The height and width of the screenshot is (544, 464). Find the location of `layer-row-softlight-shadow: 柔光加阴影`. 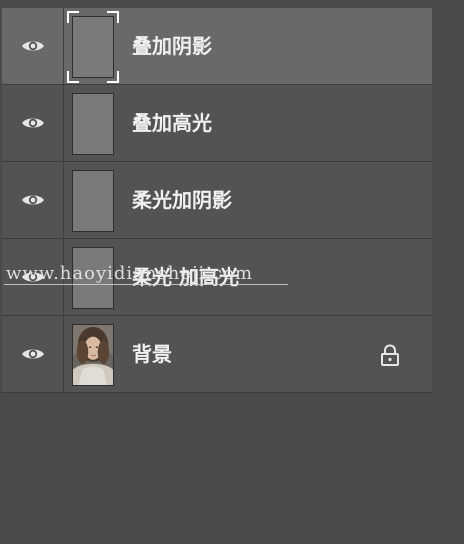

layer-row-softlight-shadow: 柔光加阴影 is located at coordinates (217, 200).